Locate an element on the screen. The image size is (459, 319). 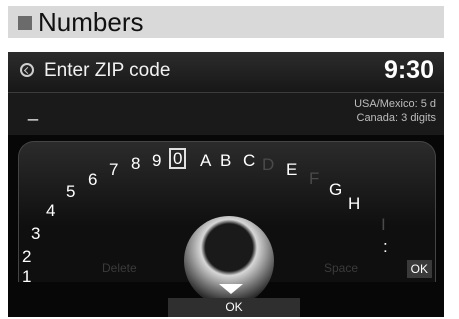
key-A: A is located at coordinates (205, 160).